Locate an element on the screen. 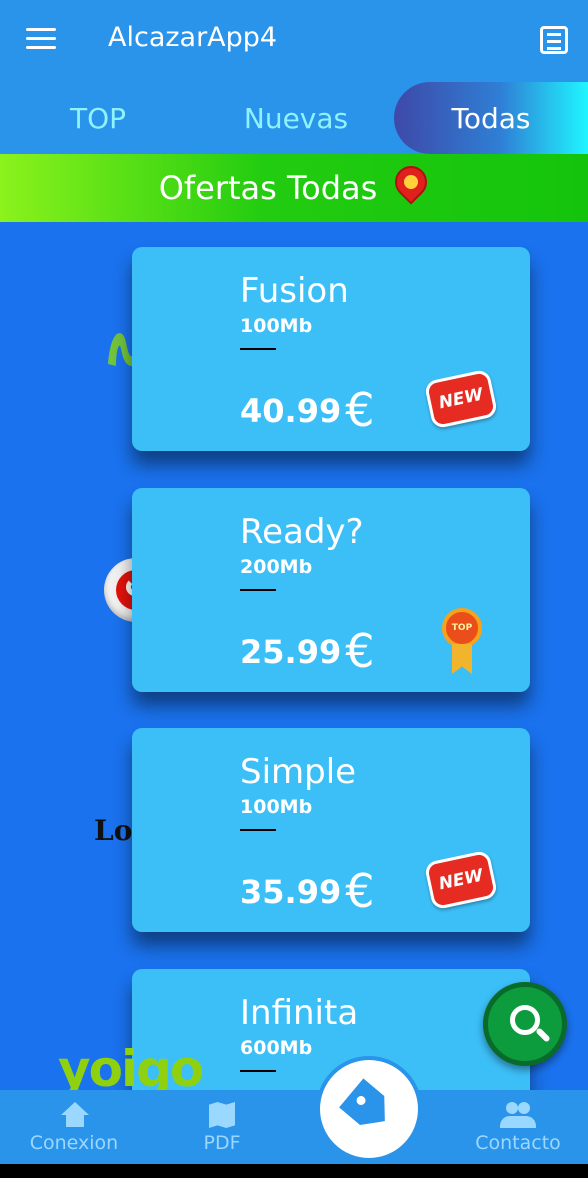 This screenshot has height=1178, width=588. nav-pdf: PDF is located at coordinates (222, 1127).